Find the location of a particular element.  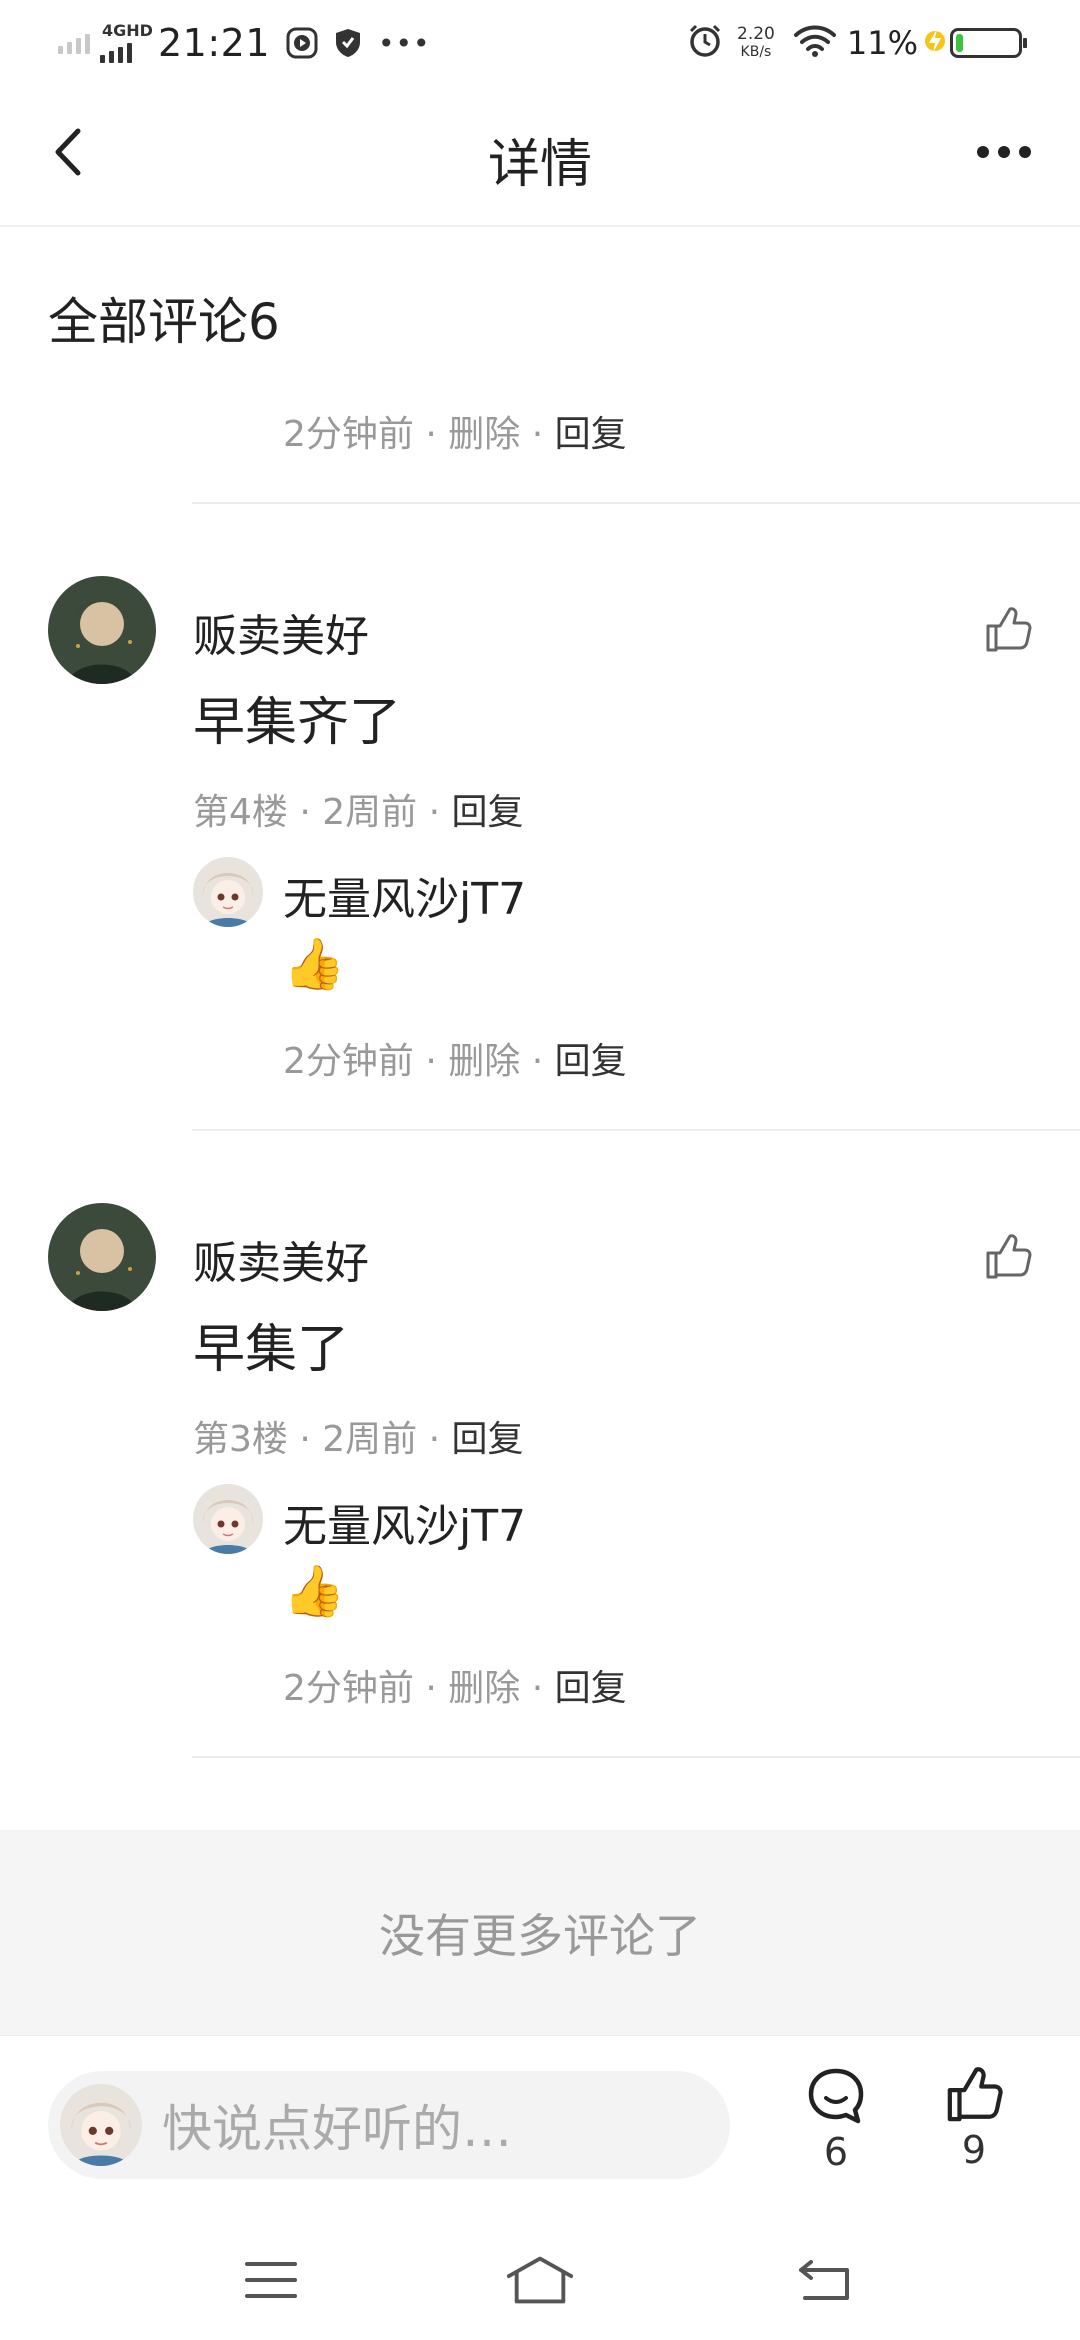

battery-fill is located at coordinates (960, 43).